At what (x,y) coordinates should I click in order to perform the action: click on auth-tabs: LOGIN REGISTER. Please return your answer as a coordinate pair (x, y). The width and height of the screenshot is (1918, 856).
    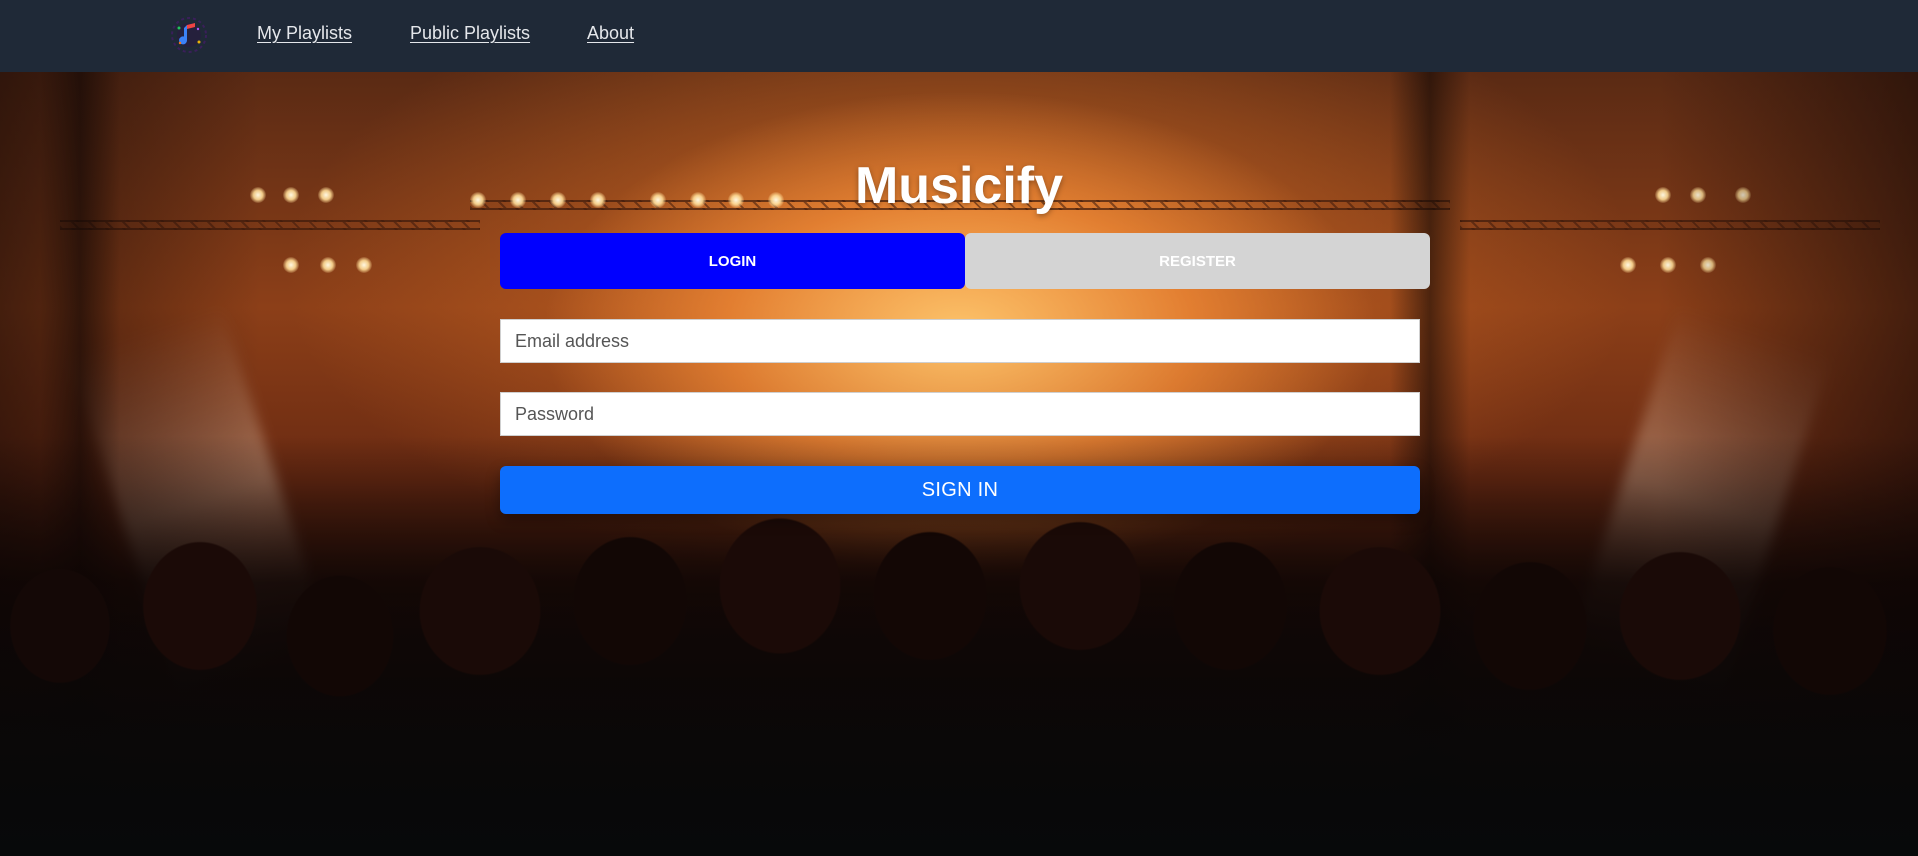
    Looking at the image, I should click on (965, 261).